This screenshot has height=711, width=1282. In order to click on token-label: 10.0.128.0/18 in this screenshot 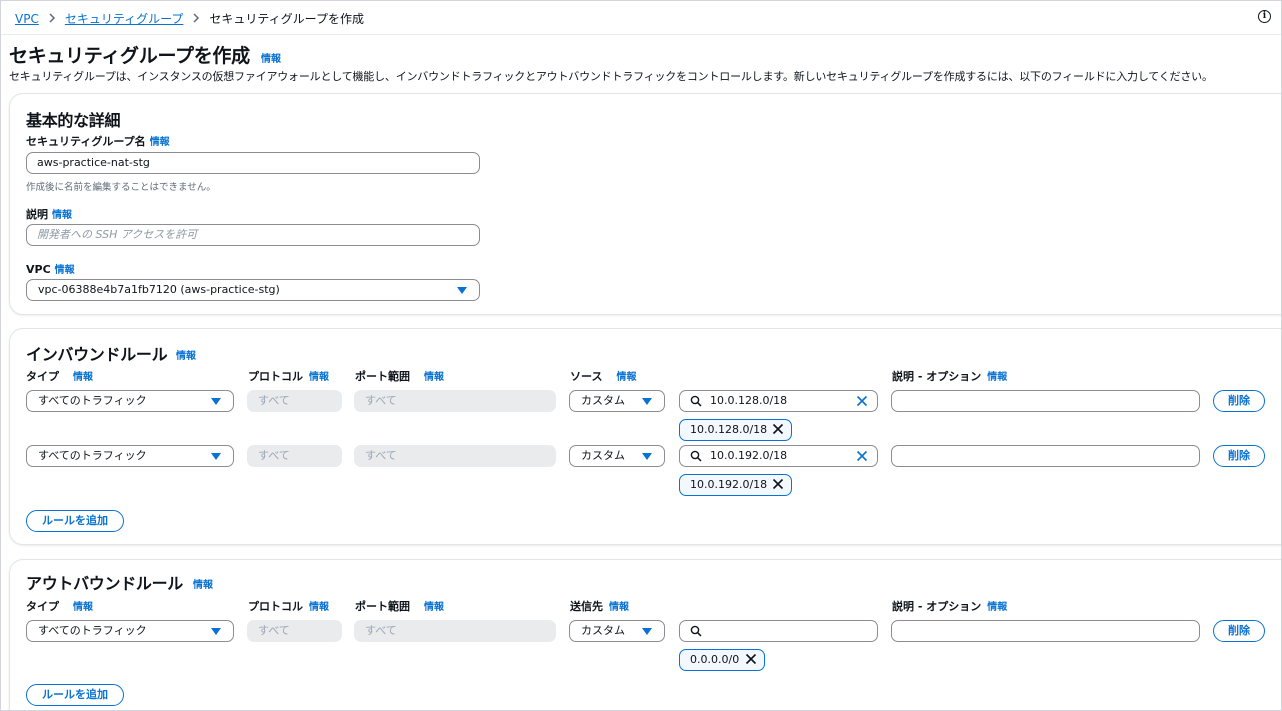, I will do `click(729, 429)`.